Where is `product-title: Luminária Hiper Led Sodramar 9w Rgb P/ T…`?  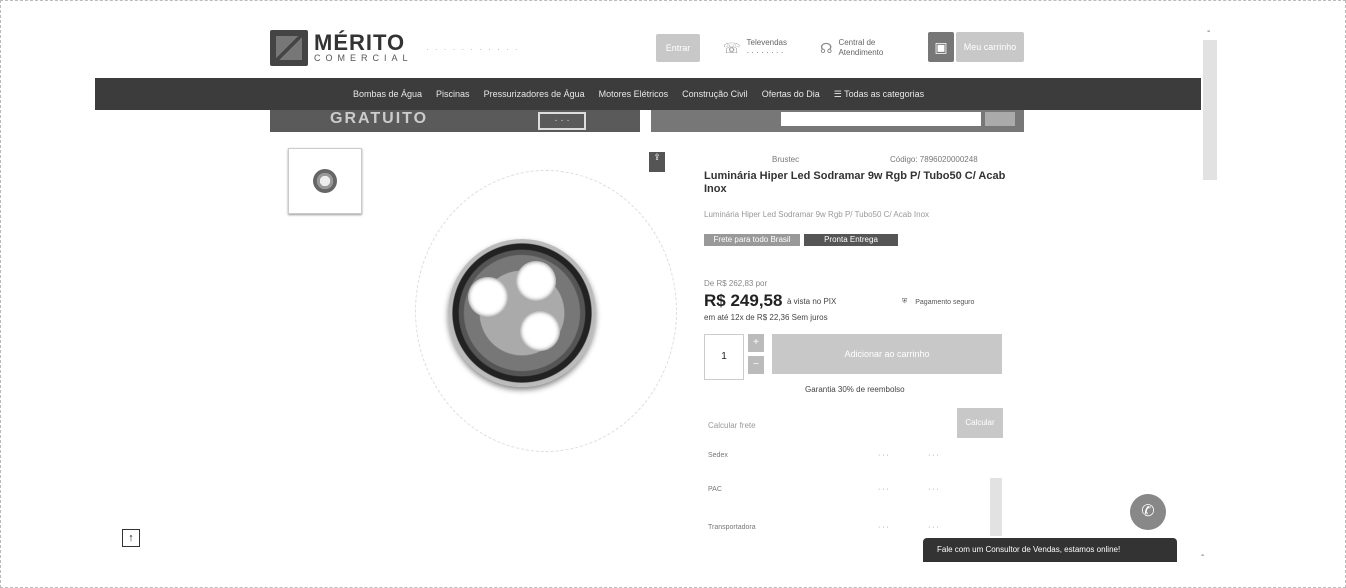
product-title: Luminária Hiper Led Sodramar 9w Rgb P/ T… is located at coordinates (855, 182).